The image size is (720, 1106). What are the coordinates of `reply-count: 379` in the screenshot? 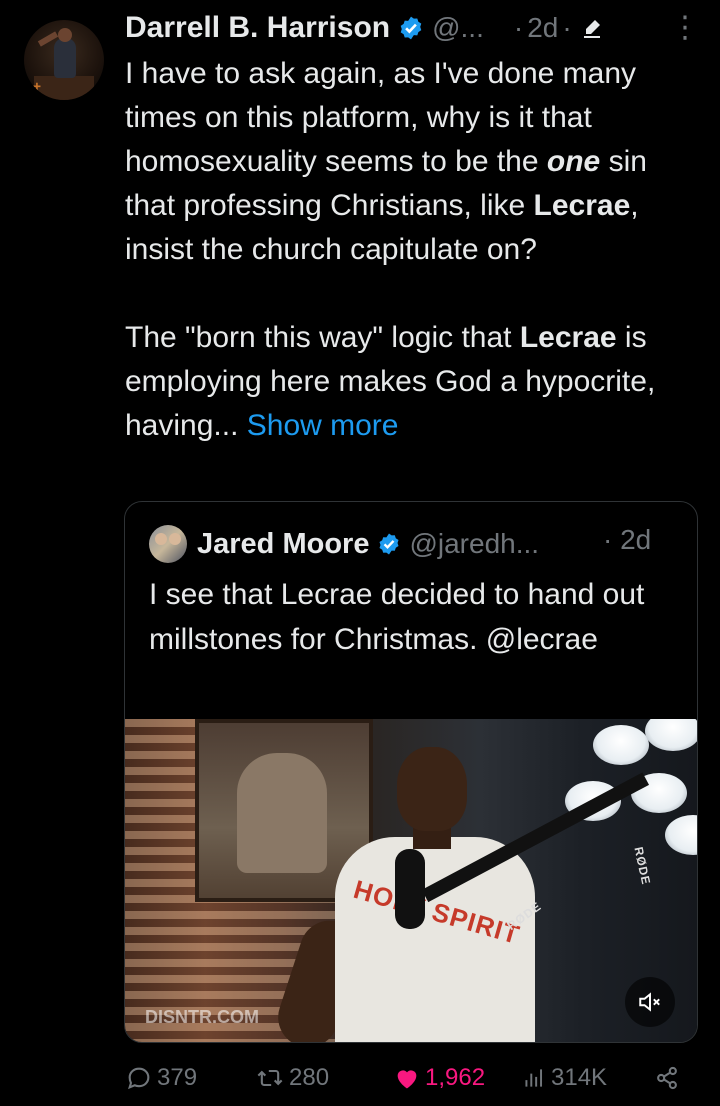 It's located at (177, 1077).